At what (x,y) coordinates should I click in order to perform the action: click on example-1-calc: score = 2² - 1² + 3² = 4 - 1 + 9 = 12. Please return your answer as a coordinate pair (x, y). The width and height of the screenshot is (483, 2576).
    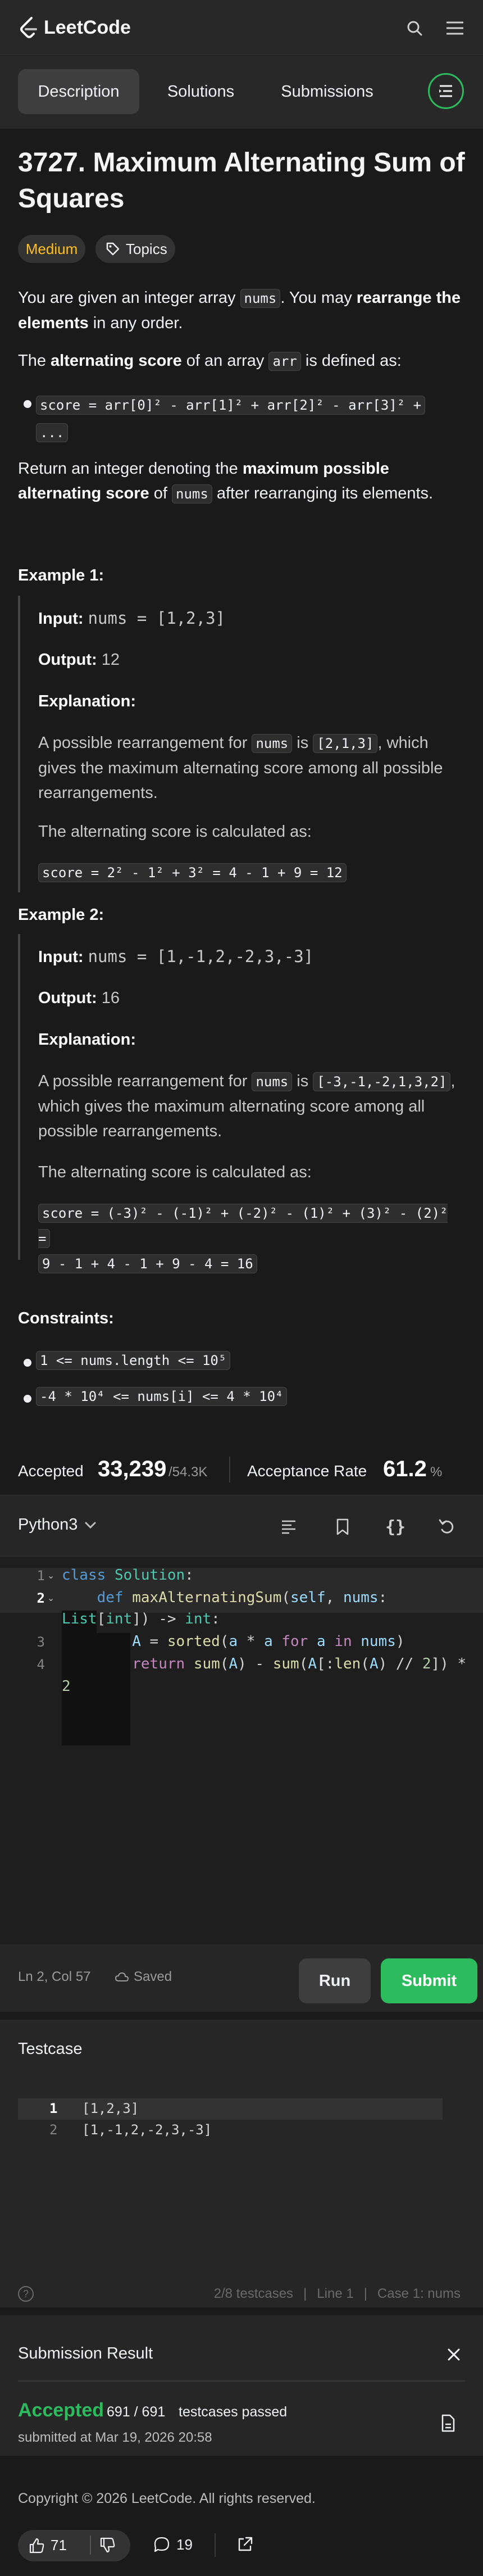
    Looking at the image, I should click on (251, 872).